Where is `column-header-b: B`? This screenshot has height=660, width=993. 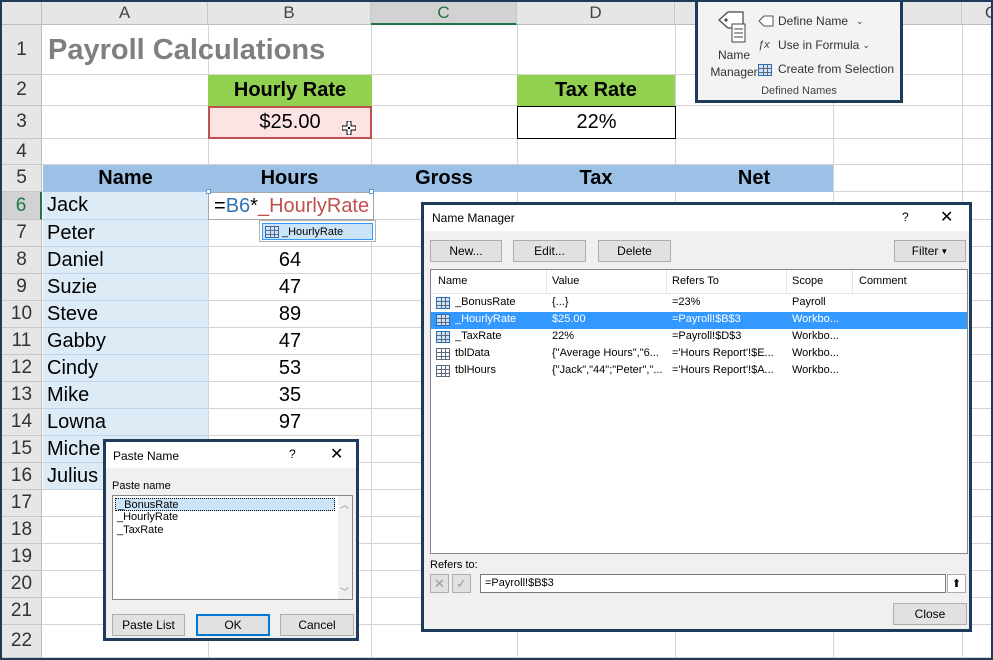 column-header-b: B is located at coordinates (289, 13).